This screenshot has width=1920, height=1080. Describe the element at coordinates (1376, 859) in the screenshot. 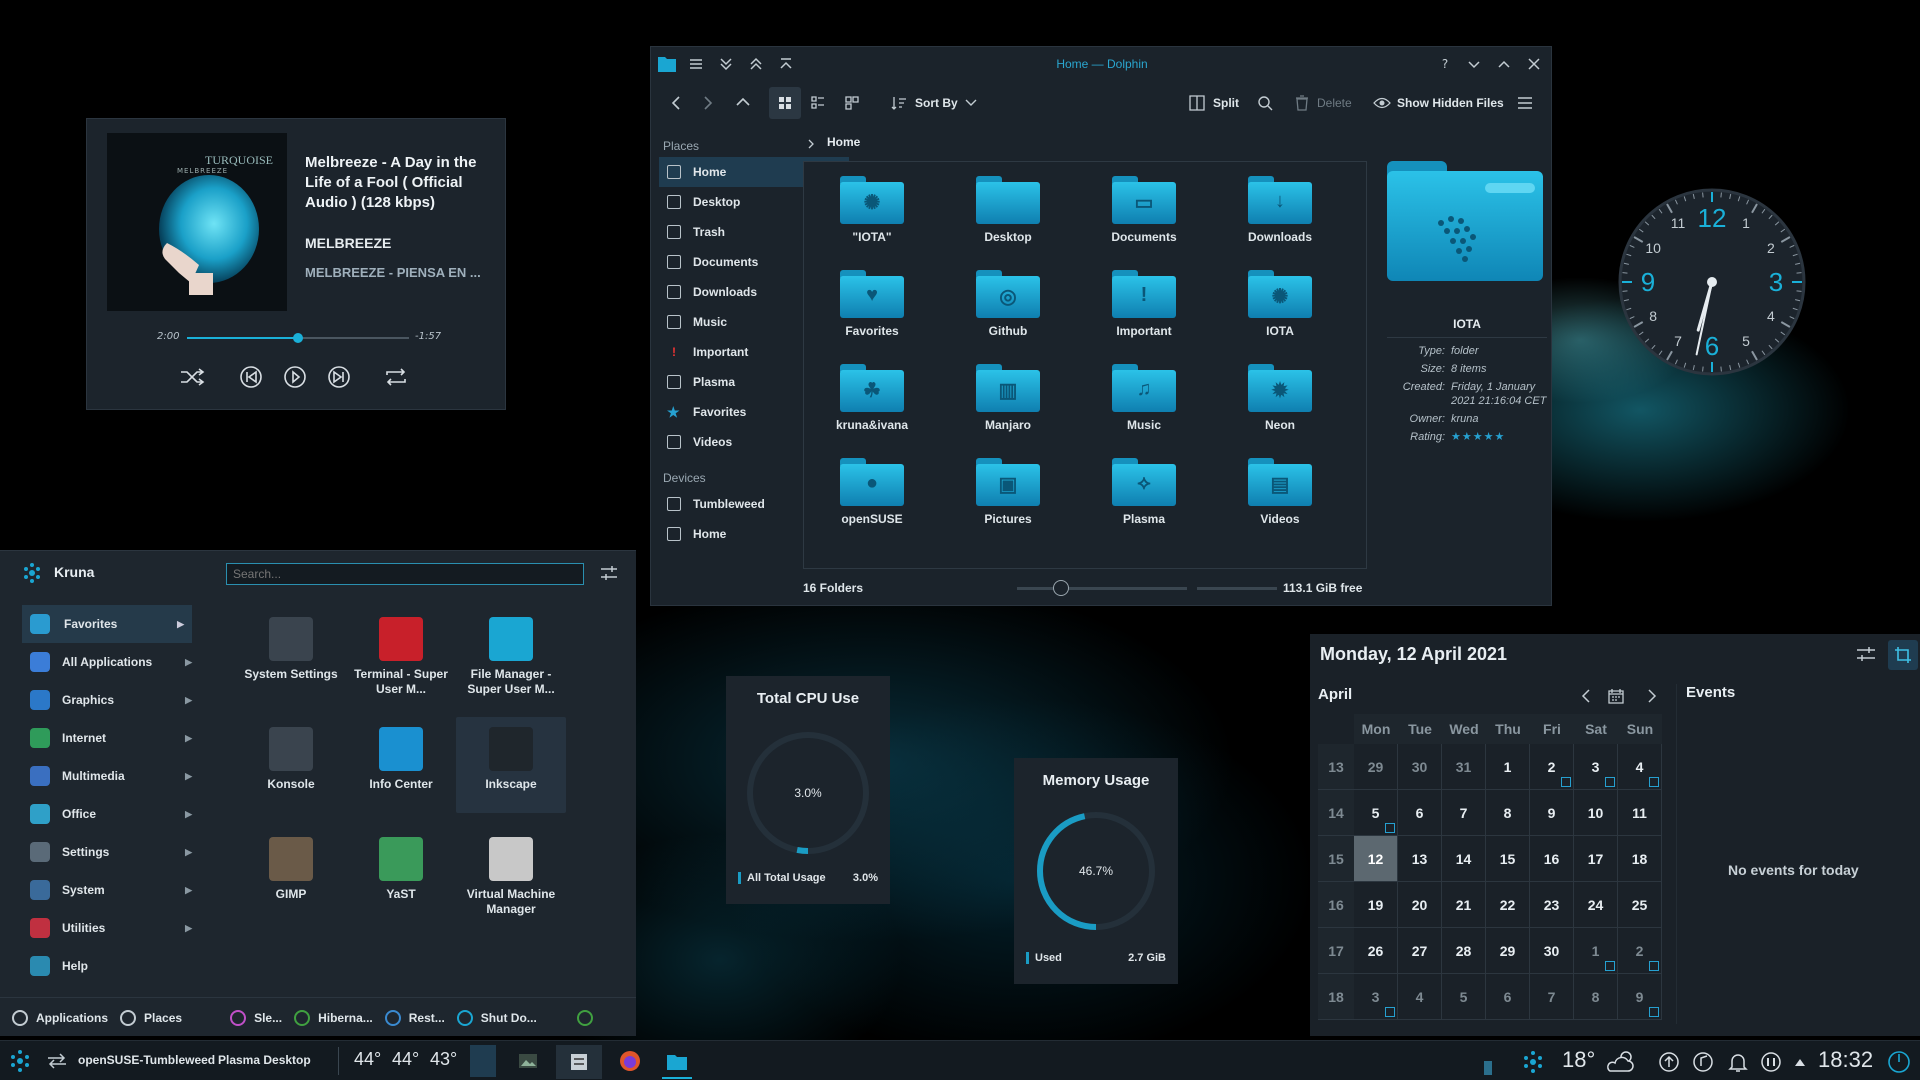

I see `calendar-day-today: 12` at that location.